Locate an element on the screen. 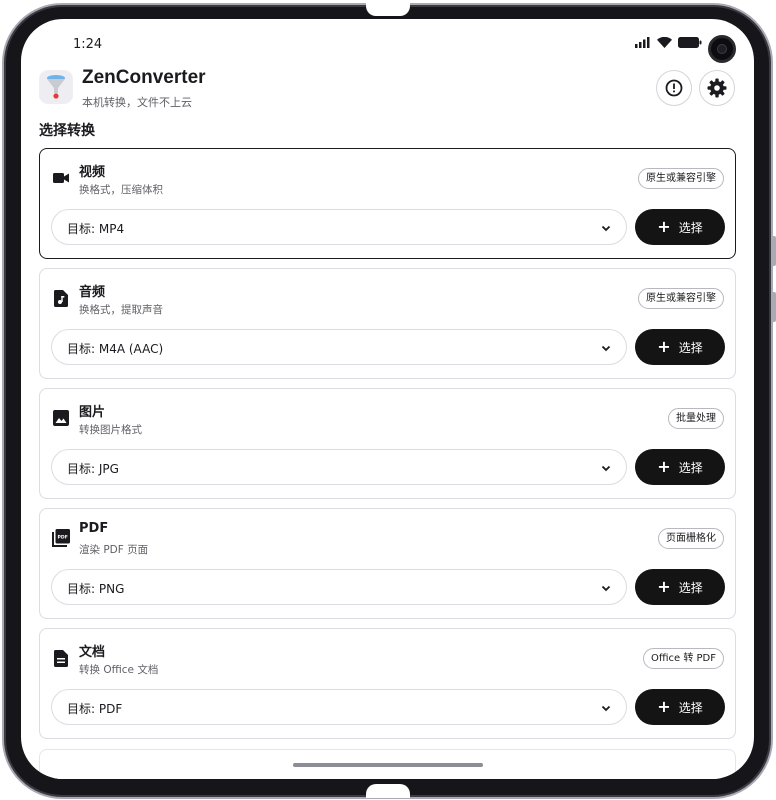 The image size is (776, 800). volume-down-button is located at coordinates (774, 307).